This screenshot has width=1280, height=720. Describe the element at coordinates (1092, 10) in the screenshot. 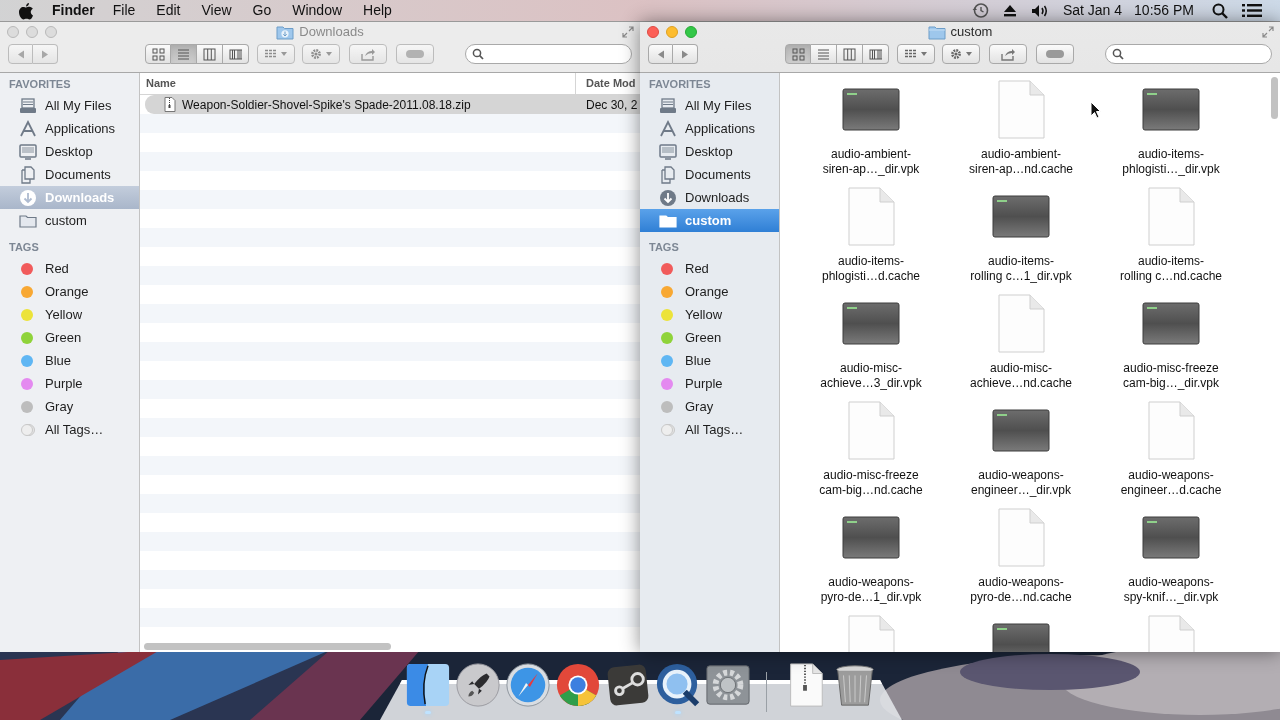

I see `menubar-date: Sat Jan 4` at that location.